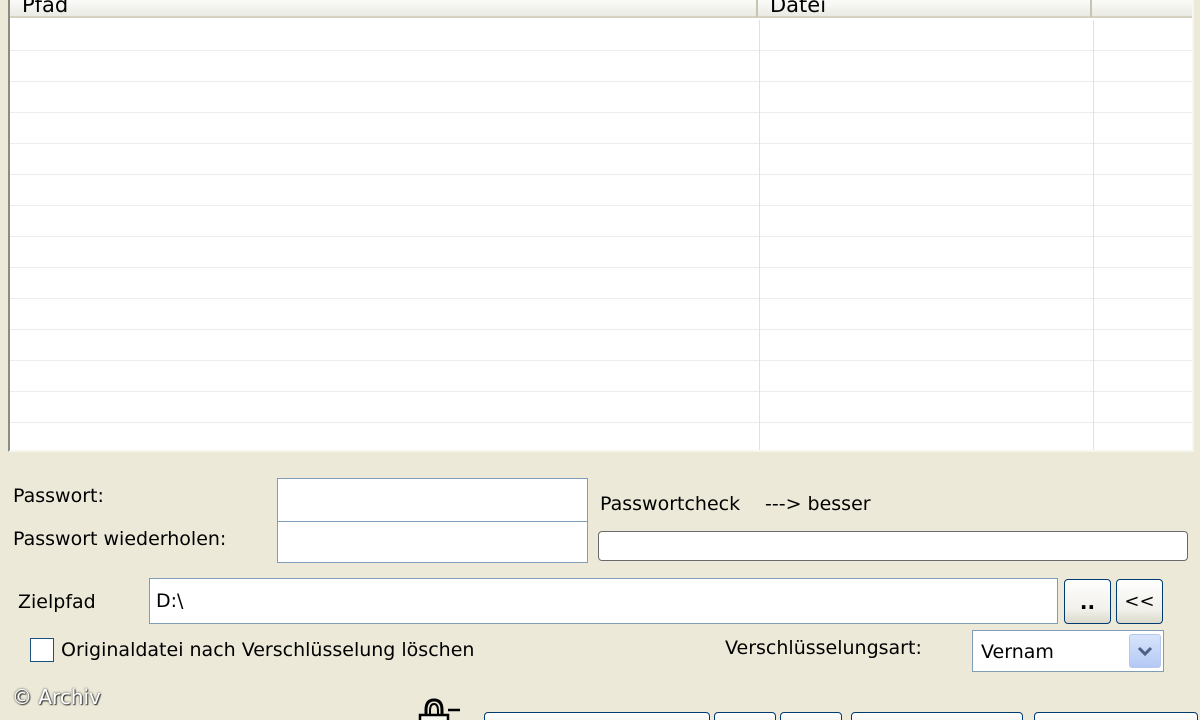 This screenshot has width=1200, height=720. What do you see at coordinates (57, 602) in the screenshot?
I see `target-path-label: Zielpfad` at bounding box center [57, 602].